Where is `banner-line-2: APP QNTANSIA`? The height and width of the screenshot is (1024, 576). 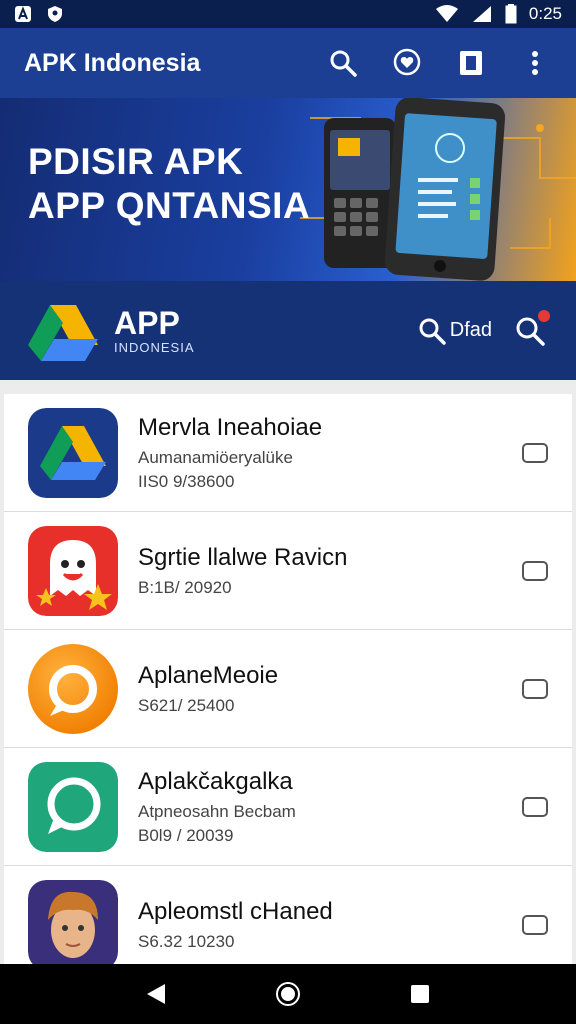
banner-line-2: APP QNTANSIA is located at coordinates (169, 205).